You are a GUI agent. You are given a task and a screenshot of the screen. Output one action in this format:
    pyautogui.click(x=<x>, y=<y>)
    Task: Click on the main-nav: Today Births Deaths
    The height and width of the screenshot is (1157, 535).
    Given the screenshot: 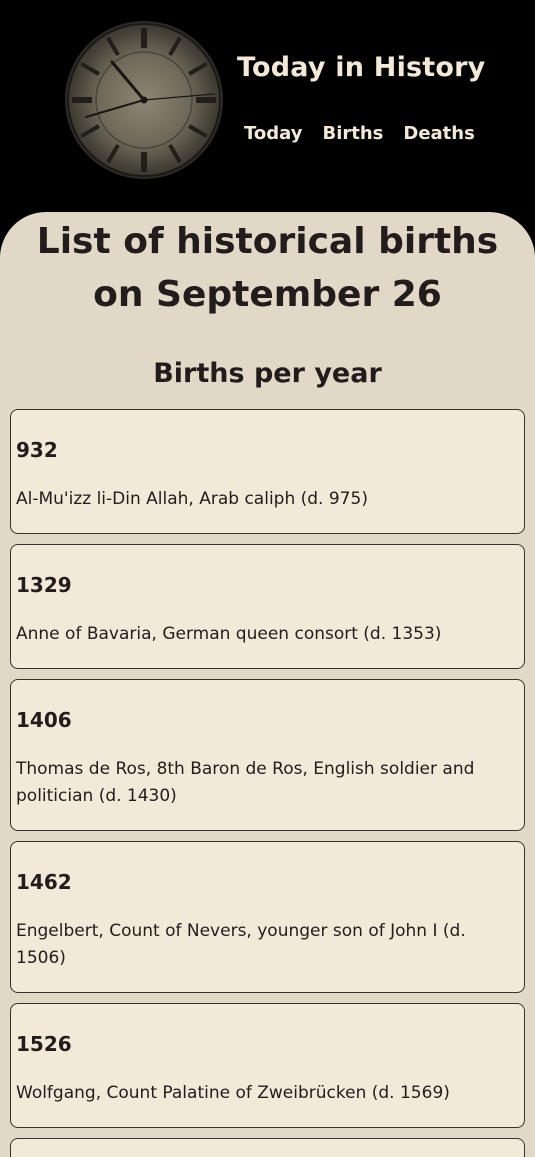 What is the action you would take?
    pyautogui.click(x=359, y=133)
    